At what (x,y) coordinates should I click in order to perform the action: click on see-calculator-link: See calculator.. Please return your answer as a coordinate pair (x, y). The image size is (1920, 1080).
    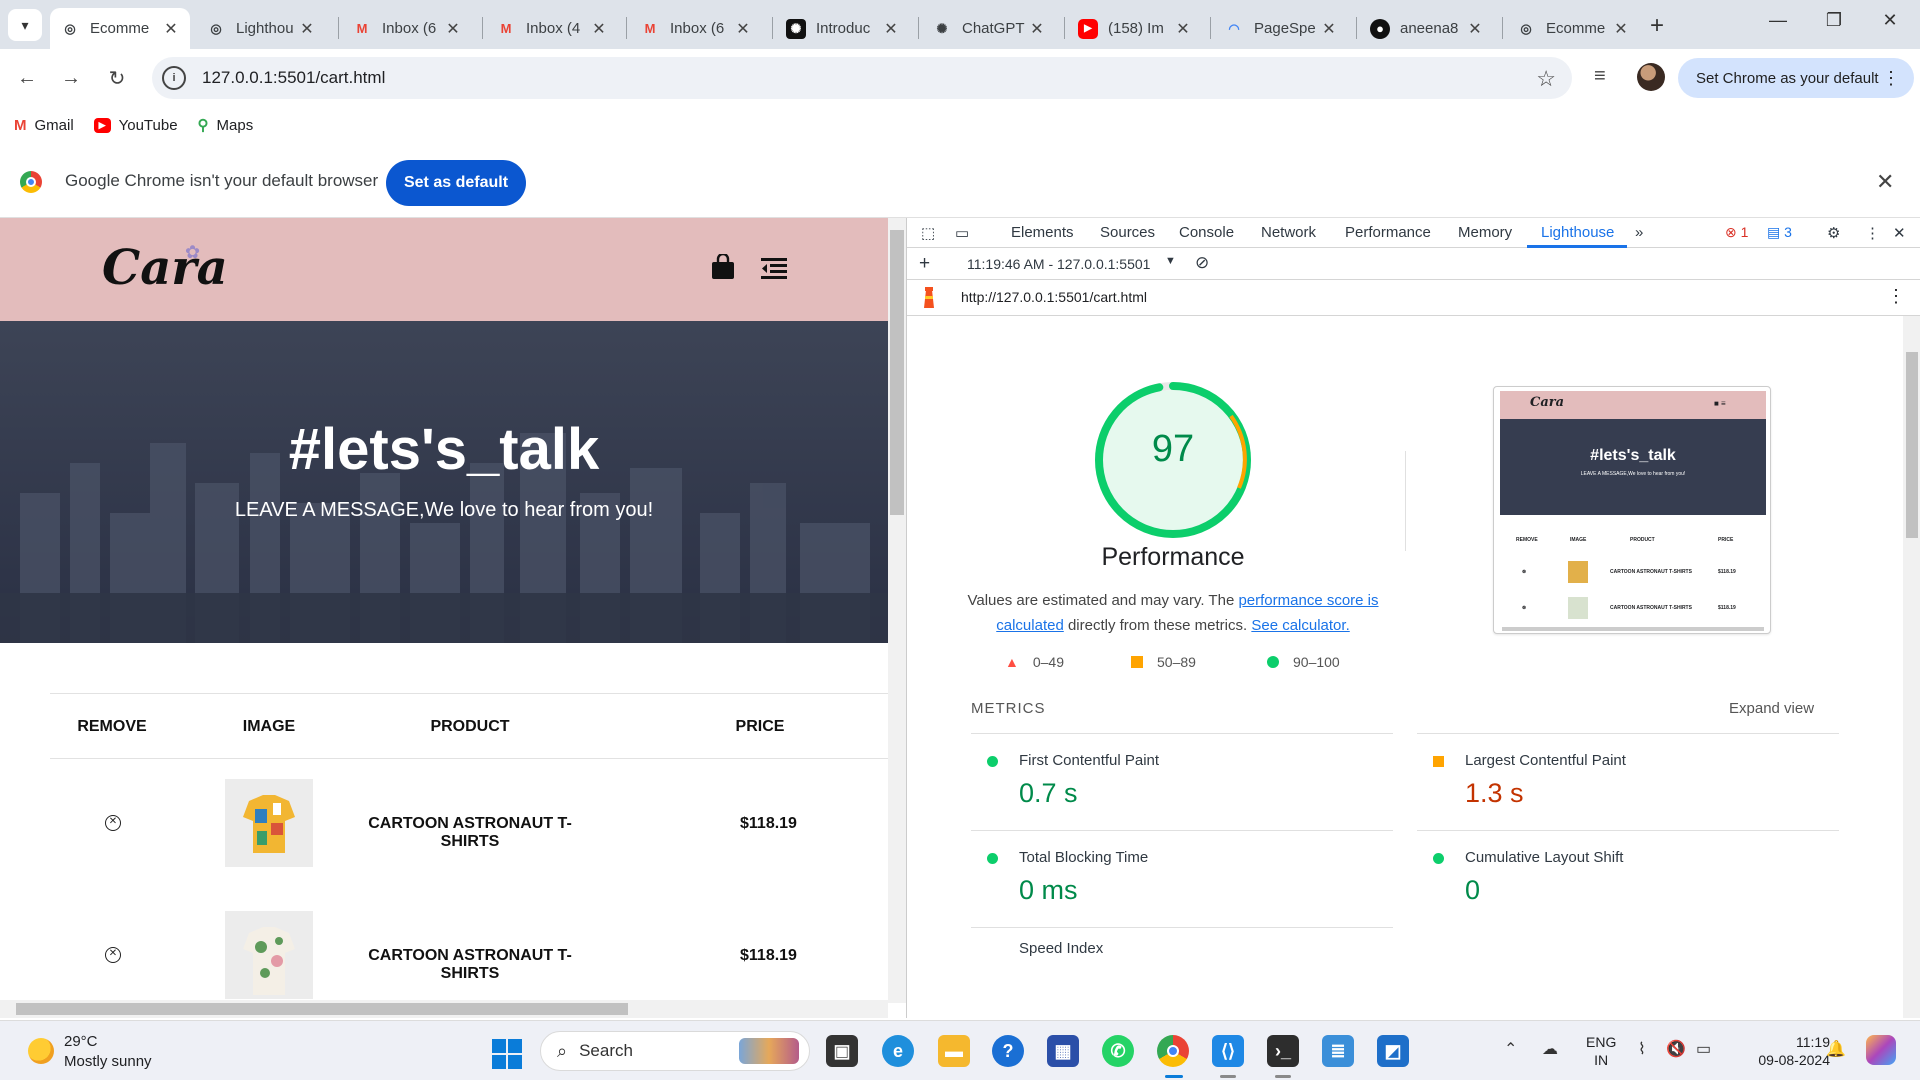
    Looking at the image, I should click on (1300, 625).